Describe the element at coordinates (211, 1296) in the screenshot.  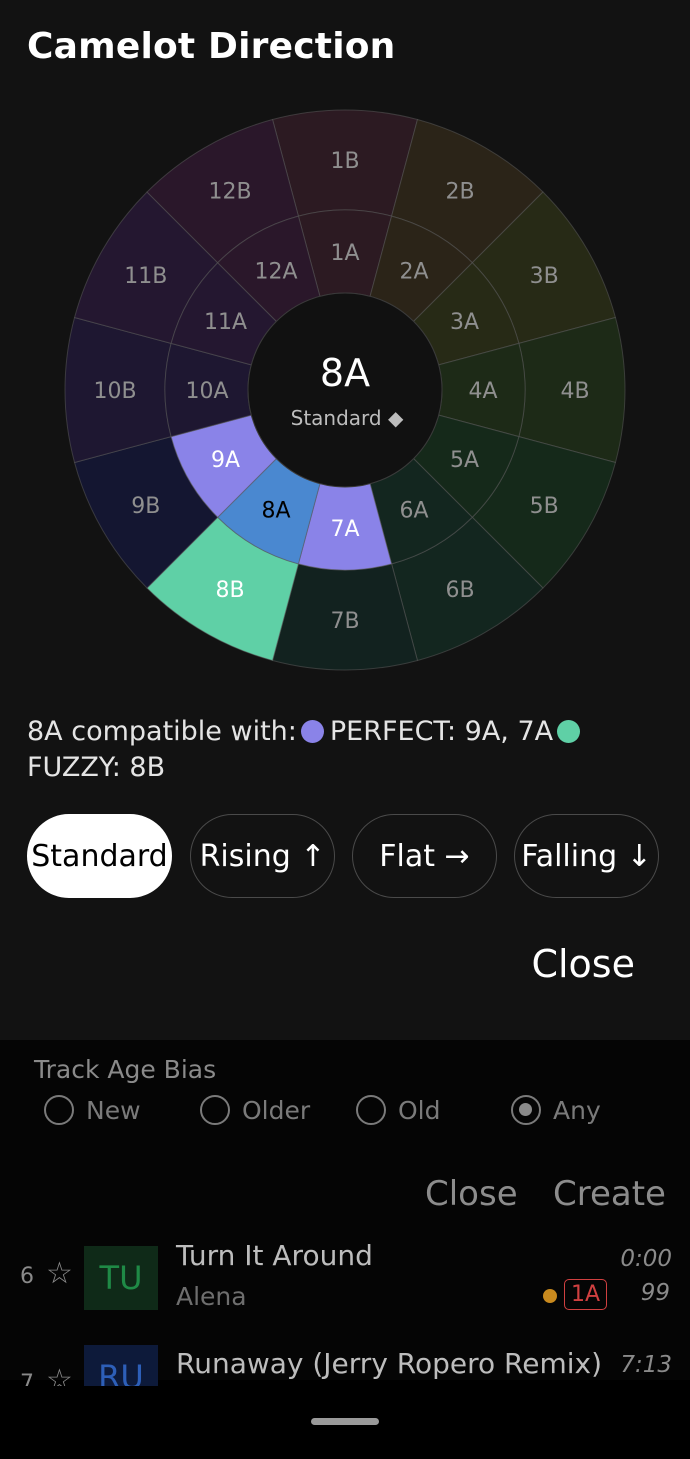
I see `track-artist: Alena` at that location.